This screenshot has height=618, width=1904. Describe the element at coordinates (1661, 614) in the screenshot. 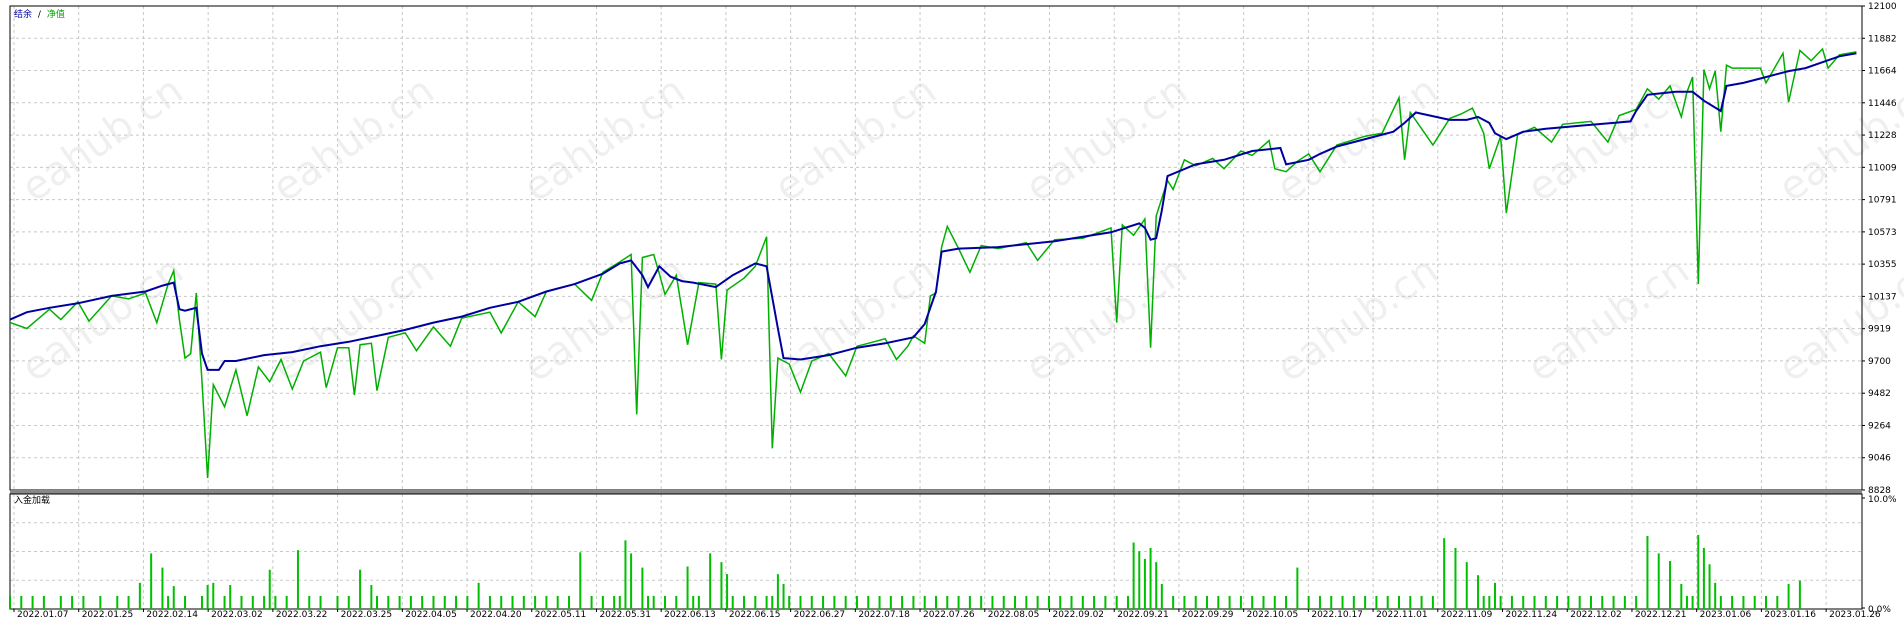

I see `x-tick-label: 2022.12.21` at that location.